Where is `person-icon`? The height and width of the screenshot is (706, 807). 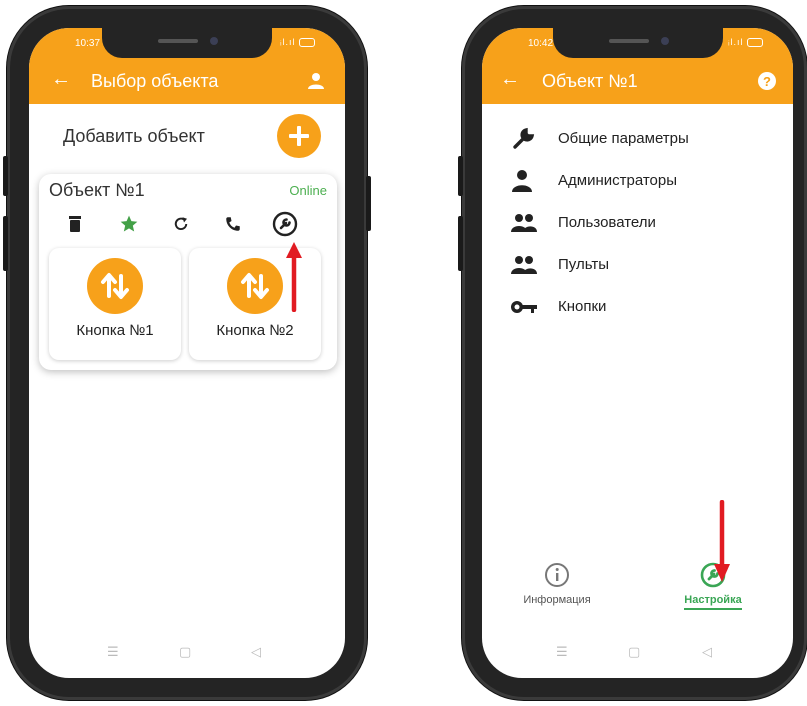
person-icon is located at coordinates (522, 181).